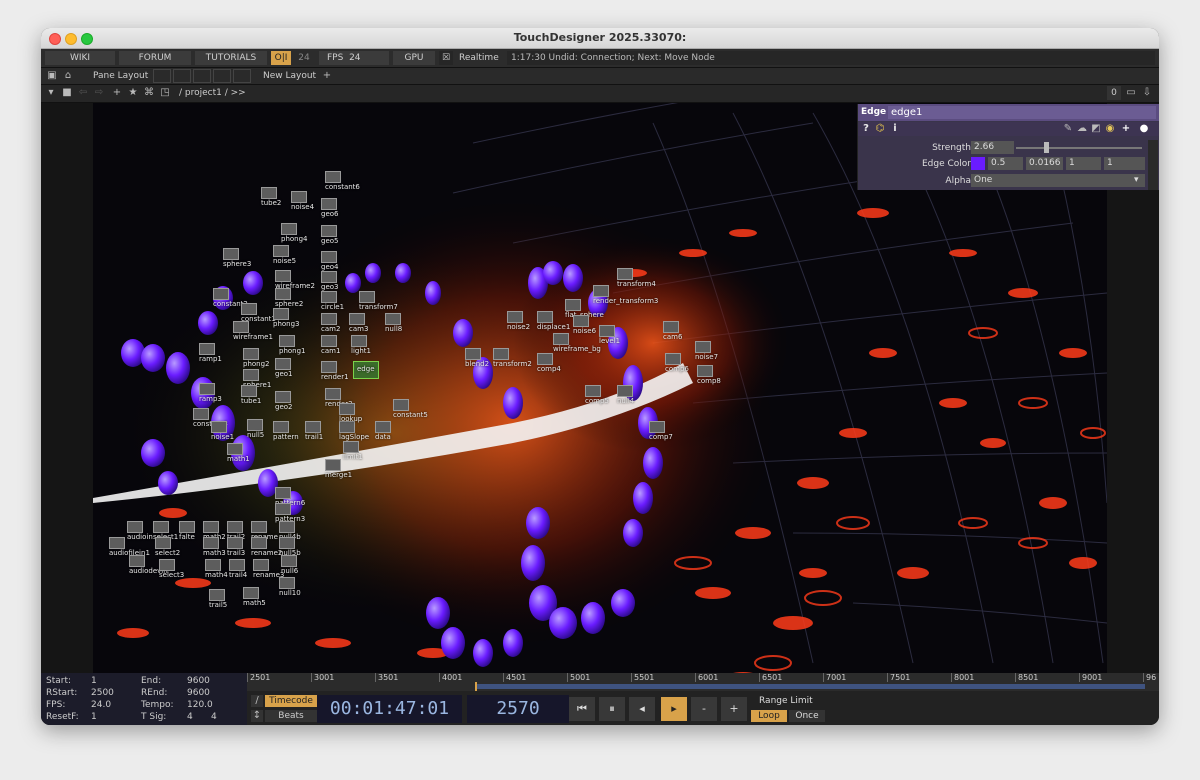 The height and width of the screenshot is (780, 1200). Describe the element at coordinates (286, 431) in the screenshot. I see `node-pattern: pattern` at that location.